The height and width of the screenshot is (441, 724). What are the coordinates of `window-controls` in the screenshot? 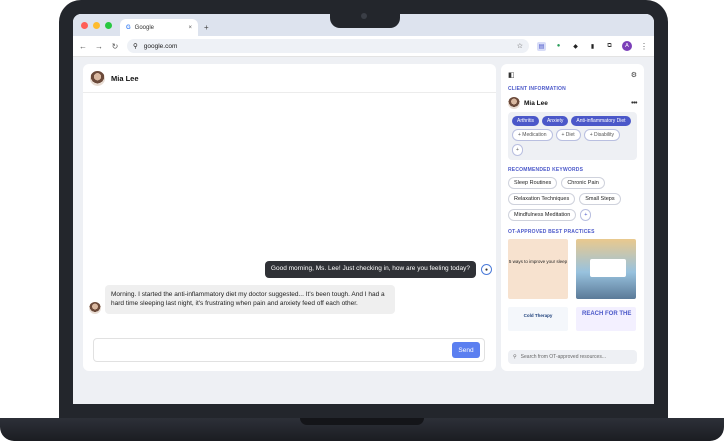 It's located at (96, 25).